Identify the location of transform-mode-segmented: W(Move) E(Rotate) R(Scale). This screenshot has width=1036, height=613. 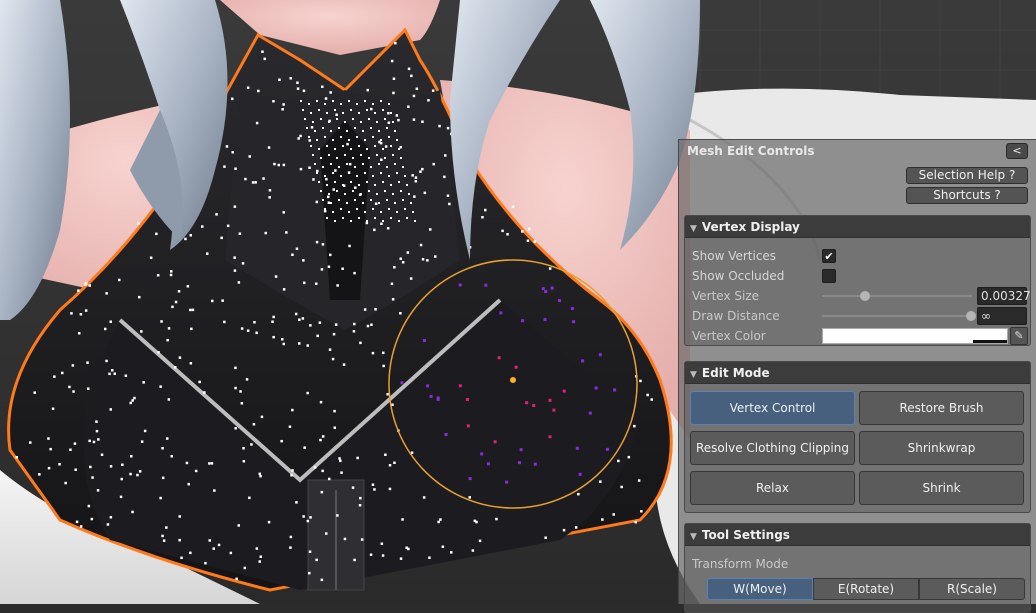
(866, 589).